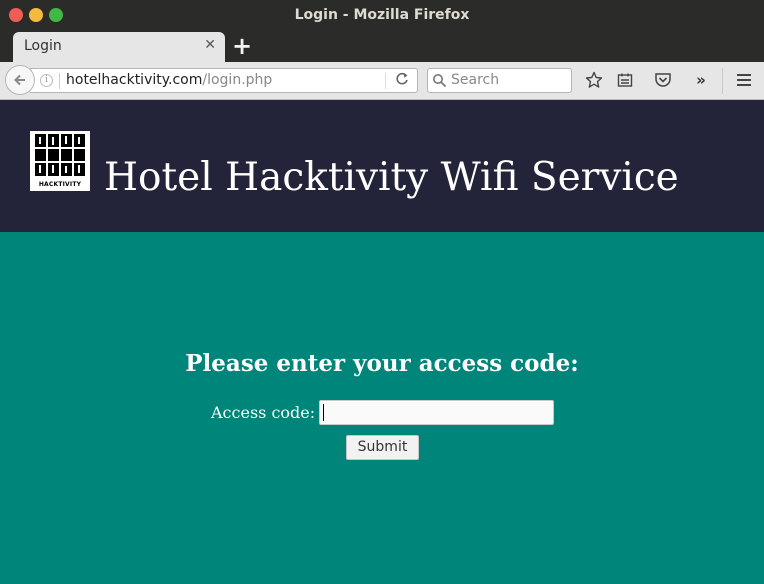  What do you see at coordinates (436, 412) in the screenshot?
I see `access-code-input` at bounding box center [436, 412].